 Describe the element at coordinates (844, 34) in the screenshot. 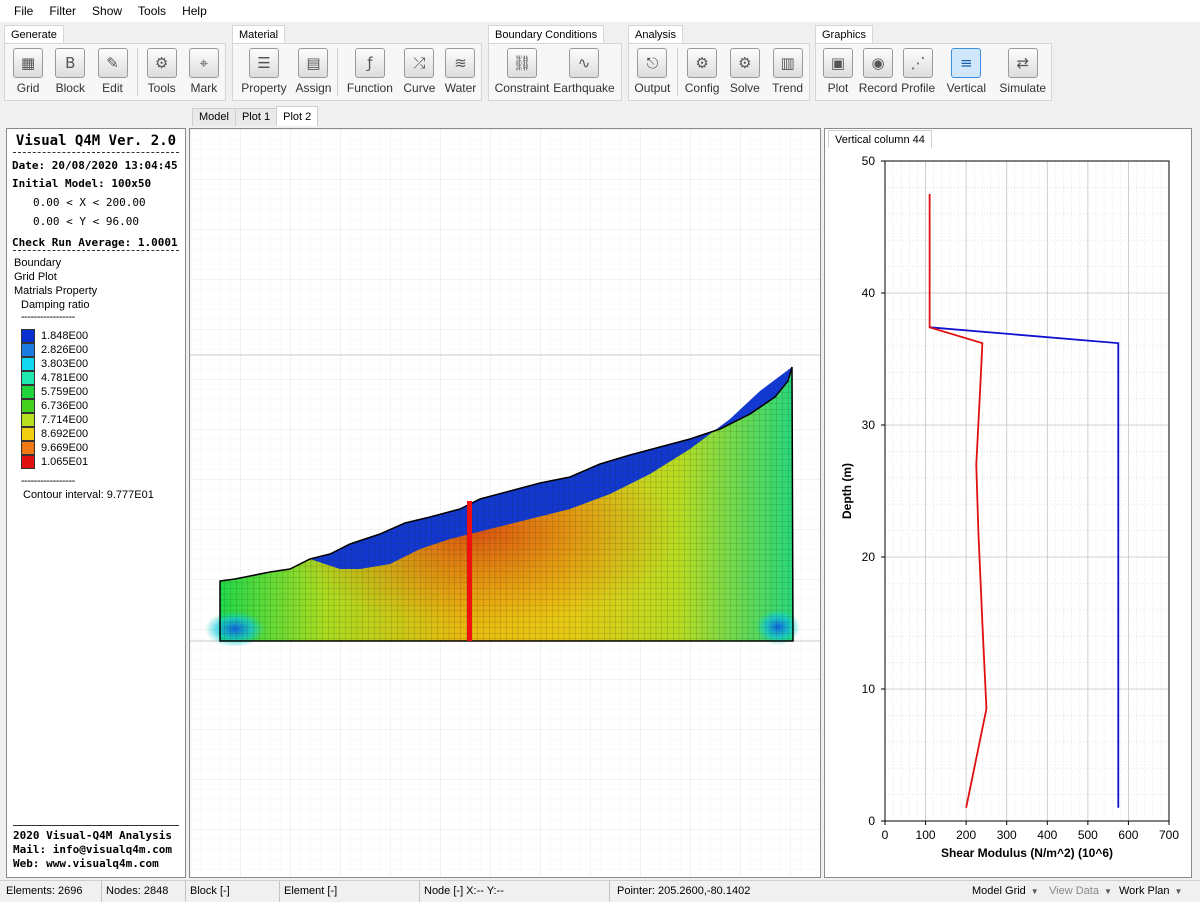

I see `ribbon-tab-graphics: Graphics` at that location.